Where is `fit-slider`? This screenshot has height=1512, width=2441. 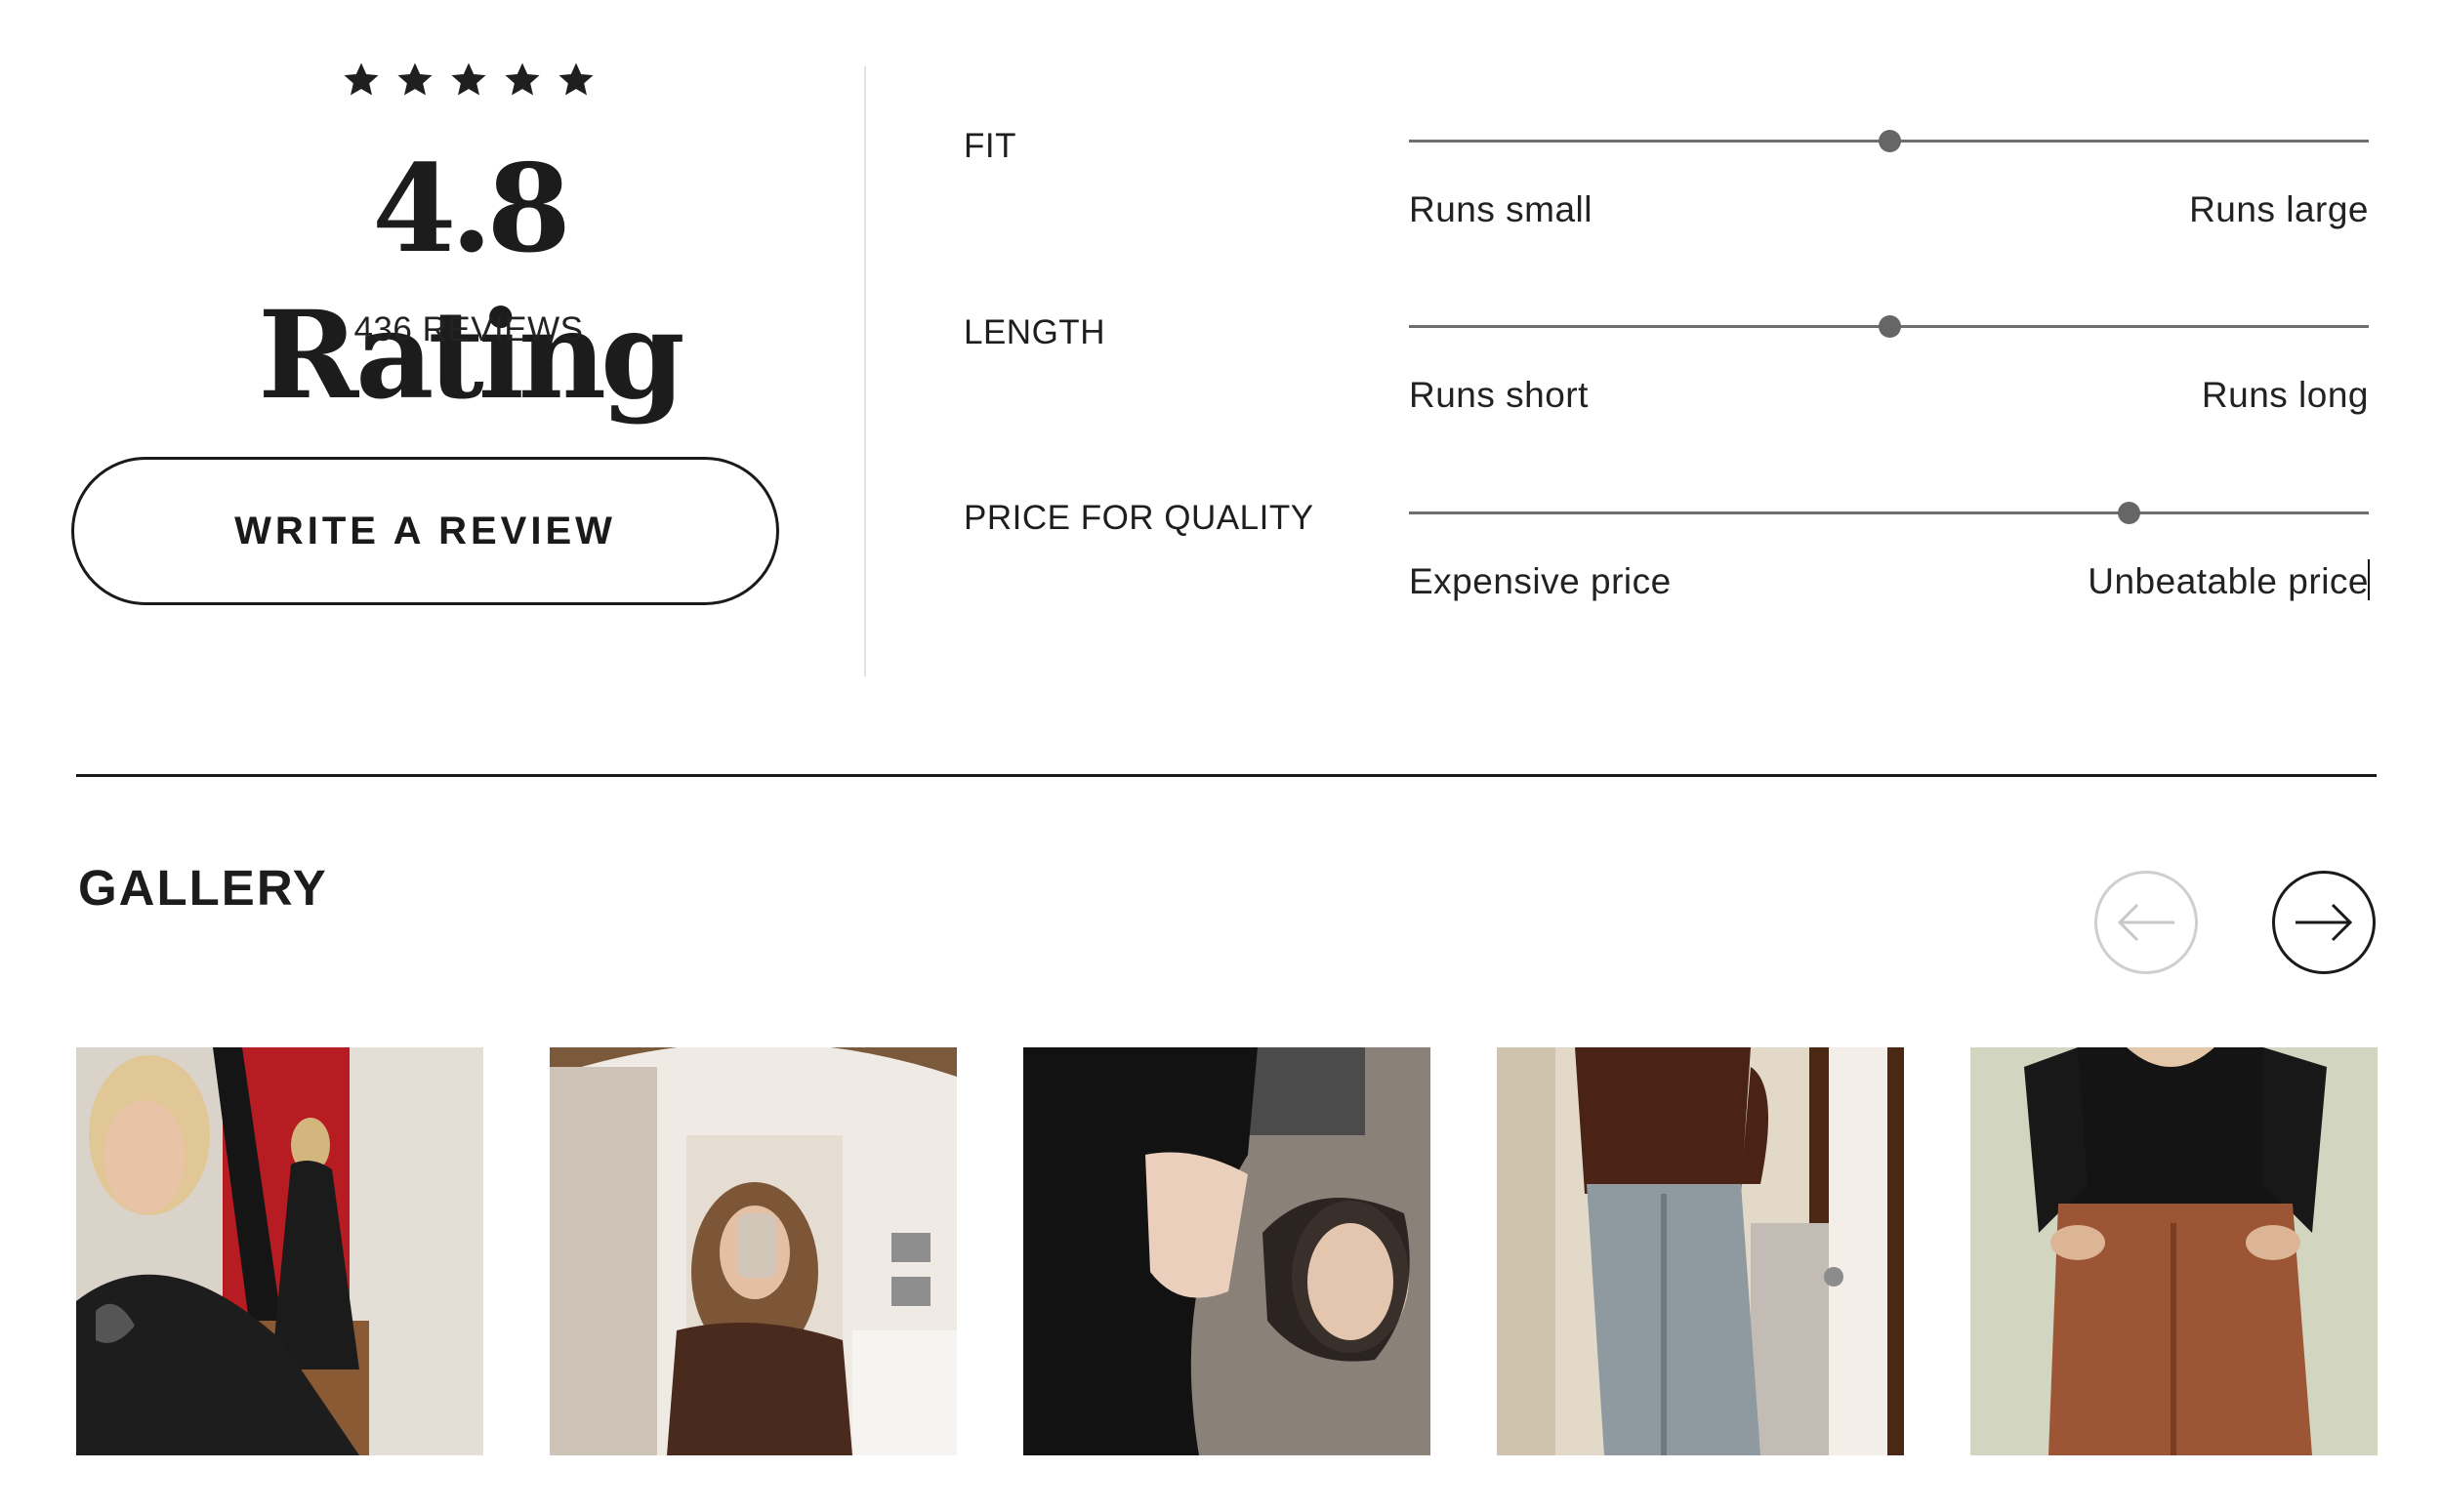 fit-slider is located at coordinates (1889, 141).